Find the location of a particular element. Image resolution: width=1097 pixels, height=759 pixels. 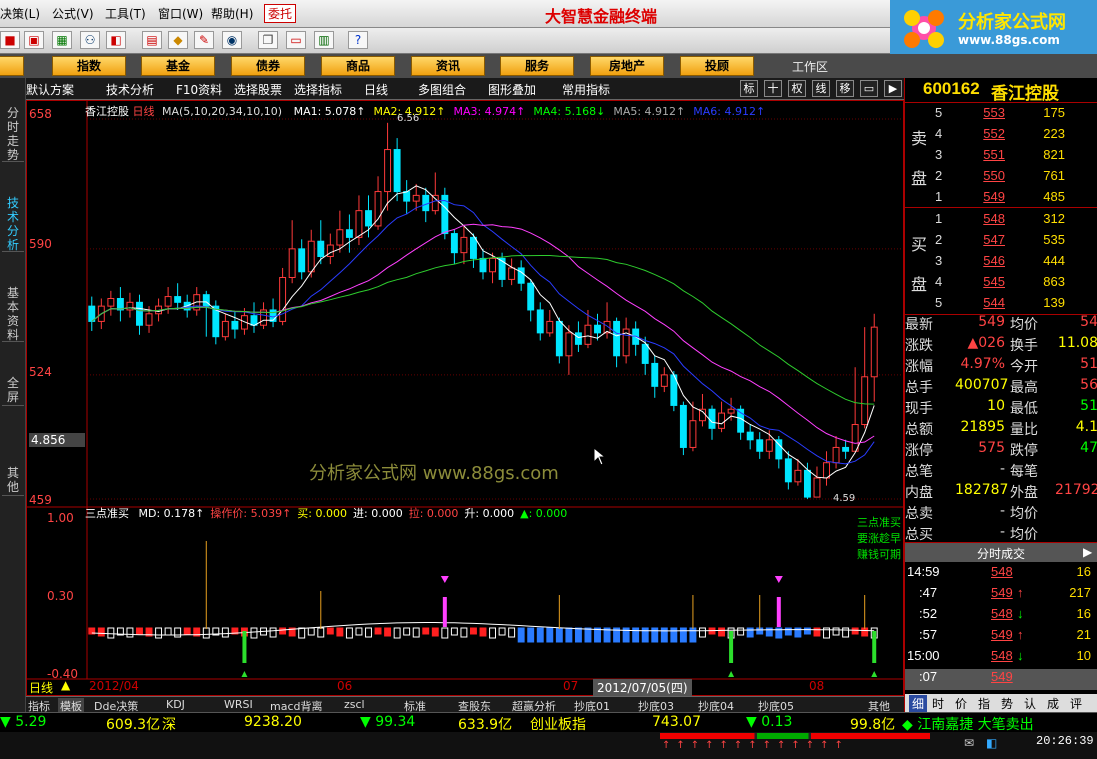

menu-window: 窗口(W) is located at coordinates (180, 13).